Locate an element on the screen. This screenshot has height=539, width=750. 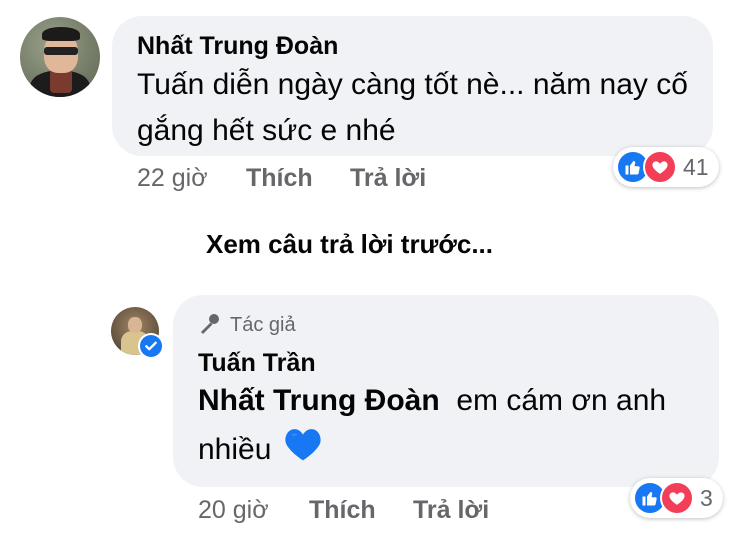
avatar-glasses is located at coordinates (61, 51).